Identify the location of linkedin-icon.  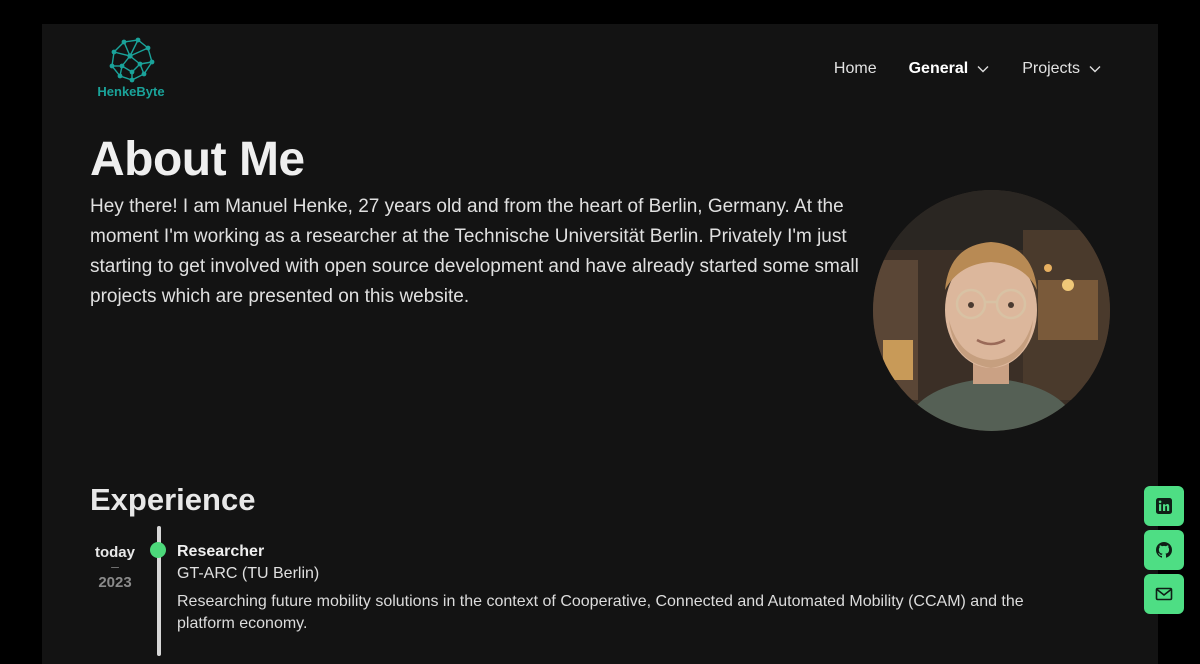
(1164, 506).